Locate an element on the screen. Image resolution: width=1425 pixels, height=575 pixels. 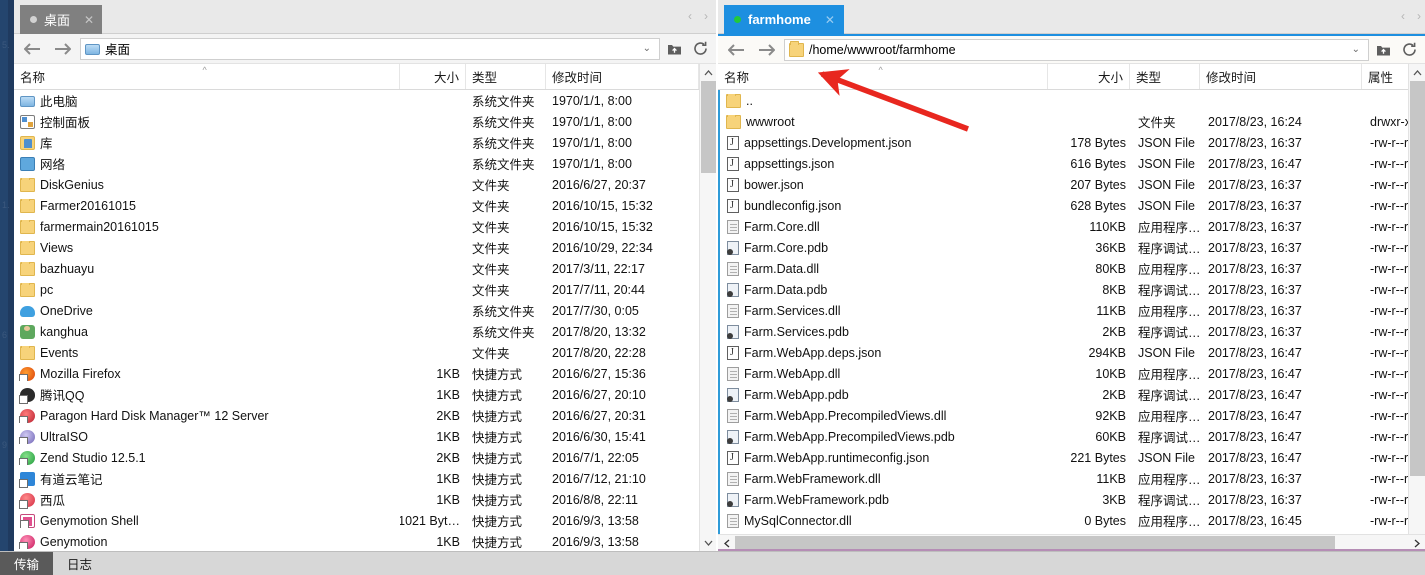
file-row: bazhuayu 文件夹 2017/3/11, 22:17 is located at coordinates (365, 268).